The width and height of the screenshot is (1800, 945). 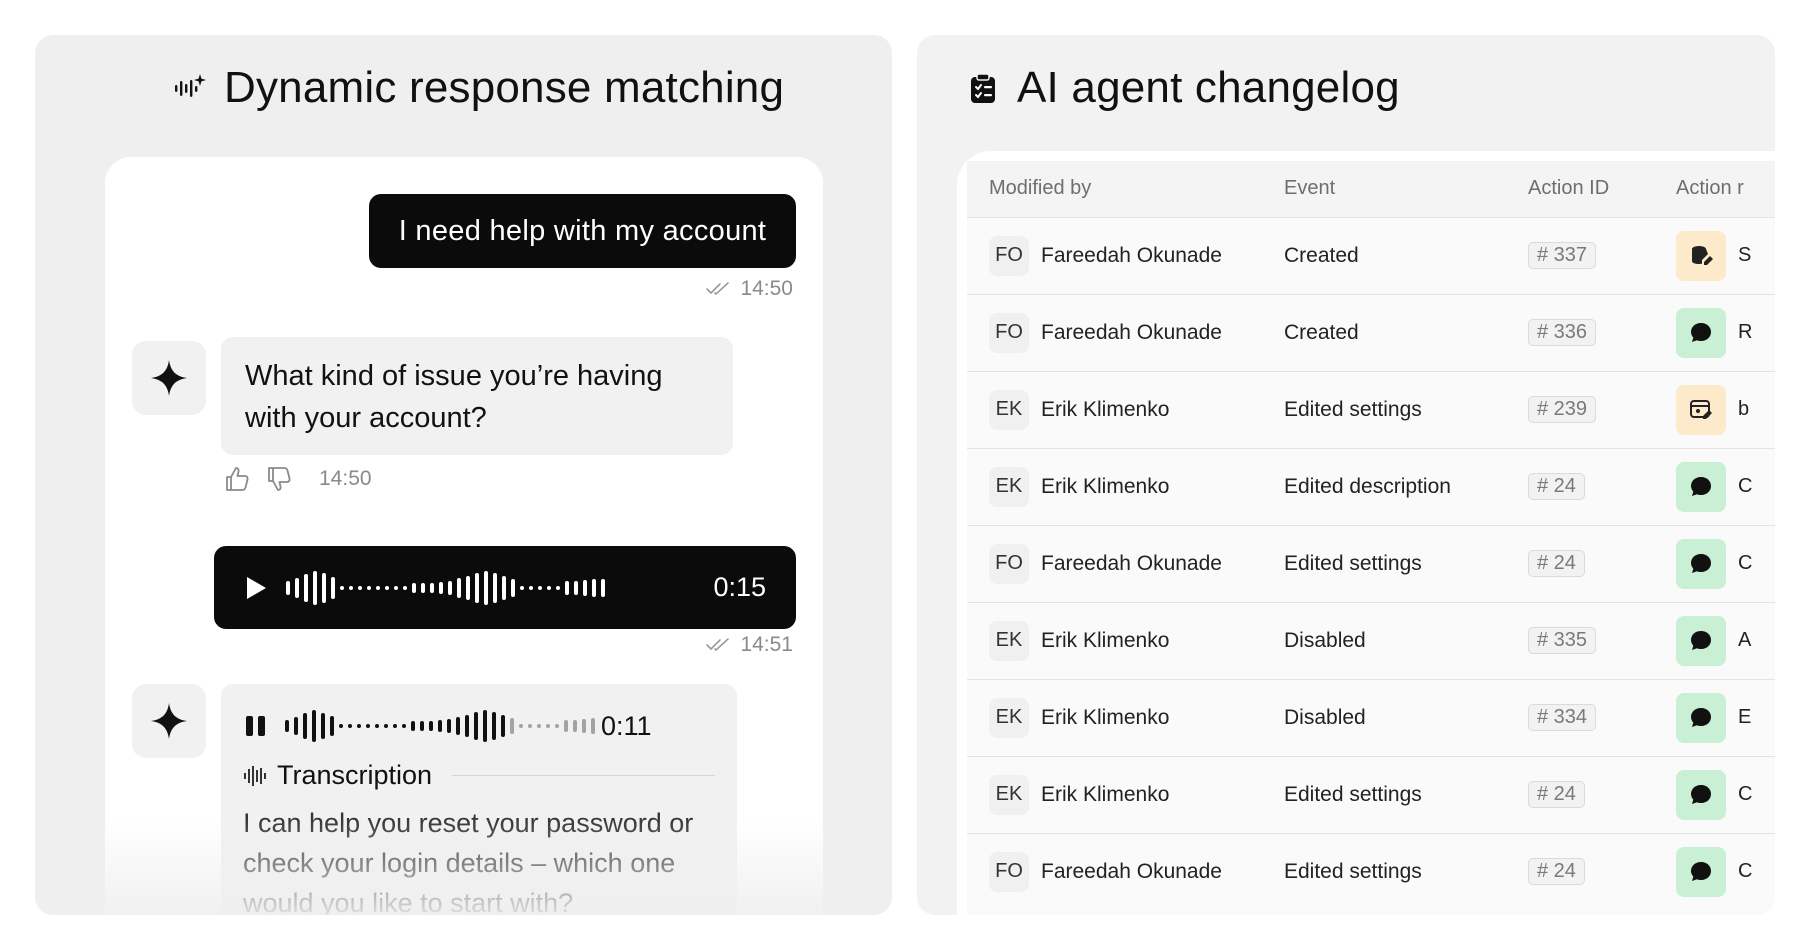 I want to click on pause-icon, so click(x=256, y=726).